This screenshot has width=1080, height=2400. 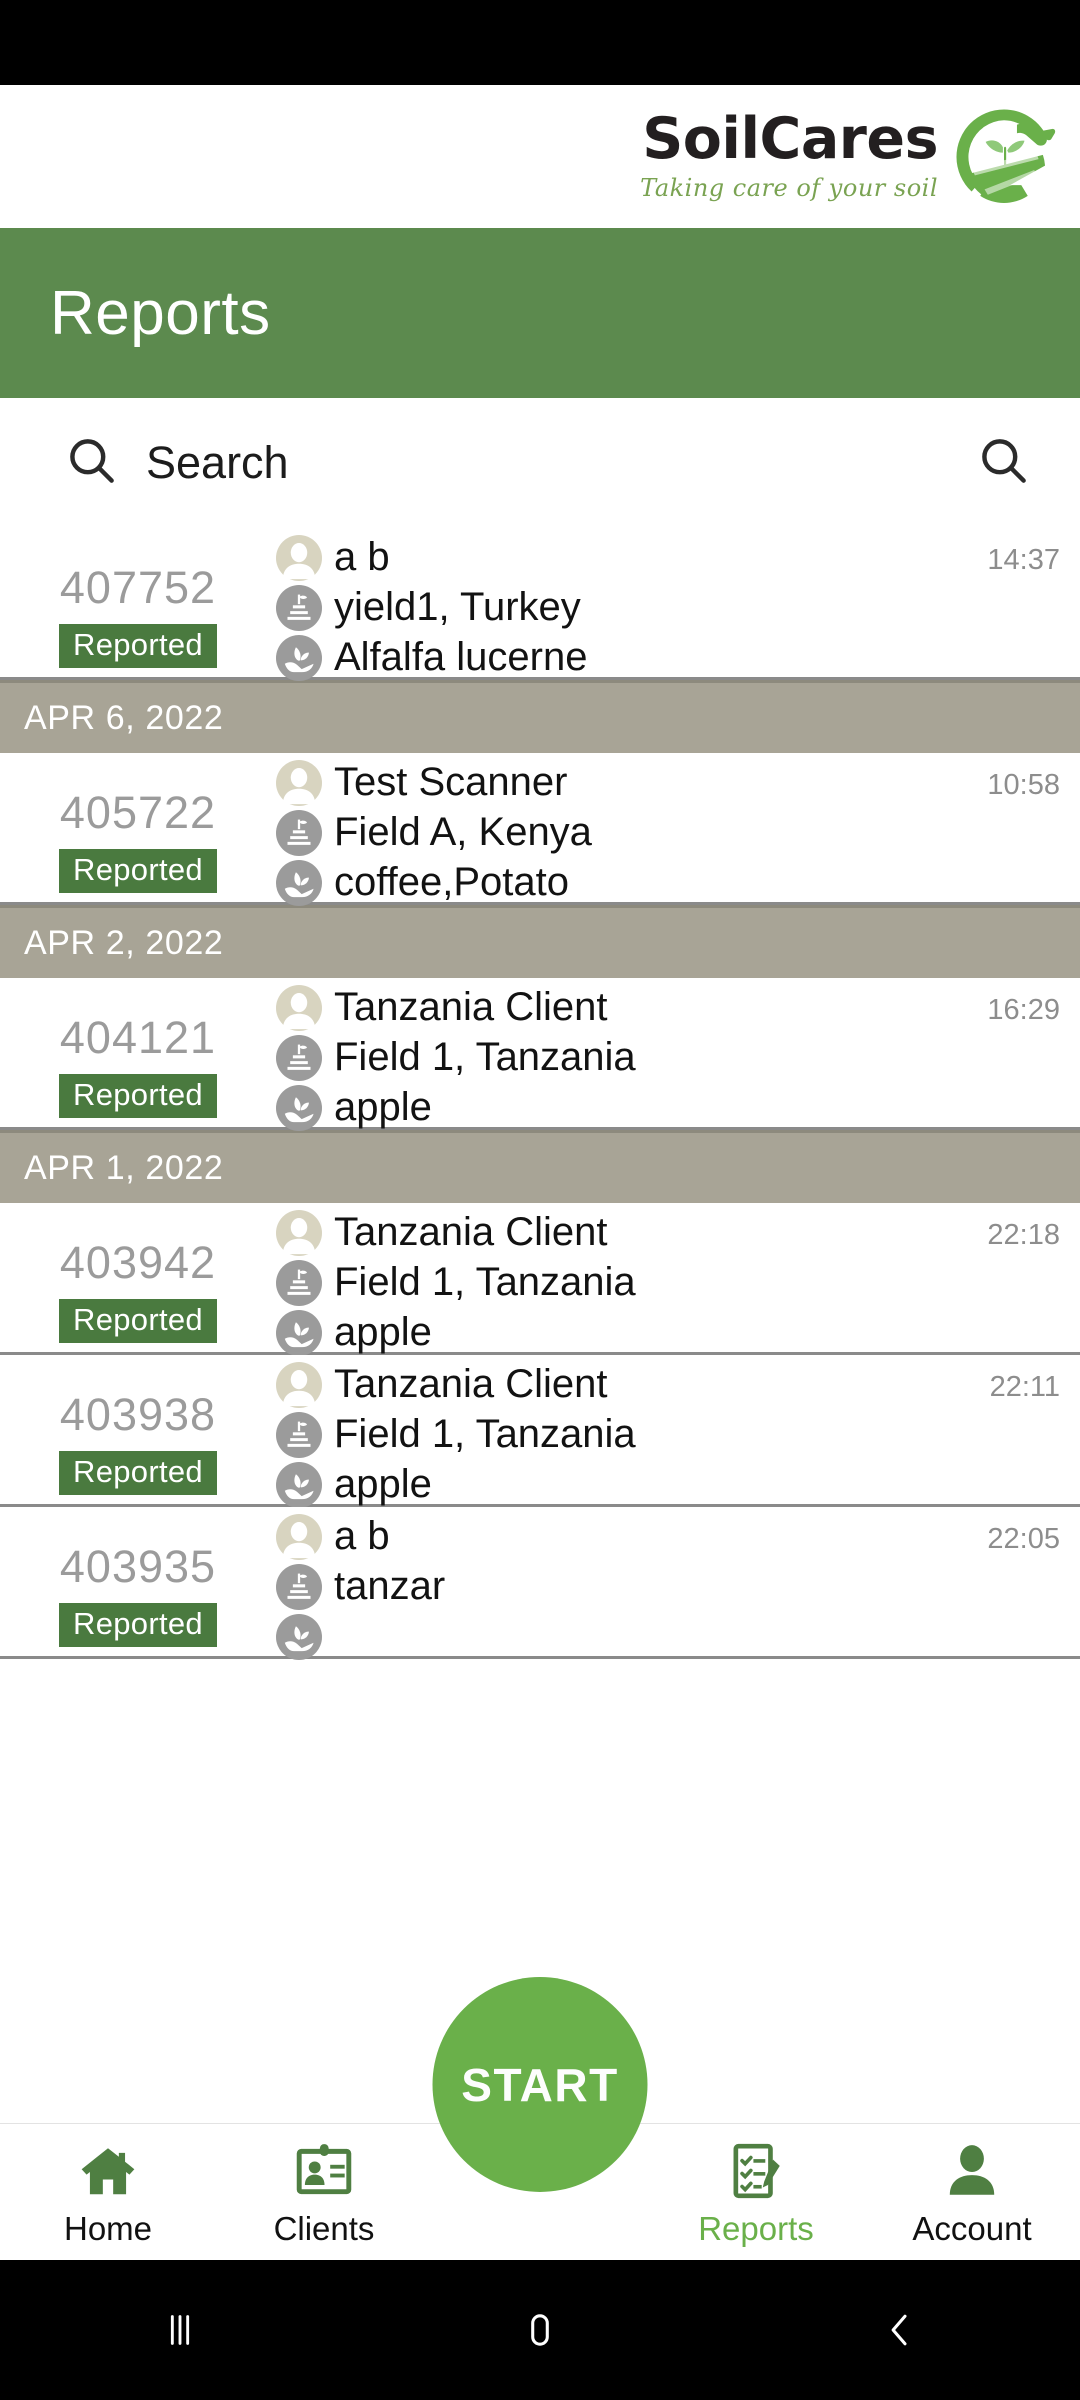 What do you see at coordinates (540, 156) in the screenshot?
I see `brand-bar: SoilCares Taking care of your soil` at bounding box center [540, 156].